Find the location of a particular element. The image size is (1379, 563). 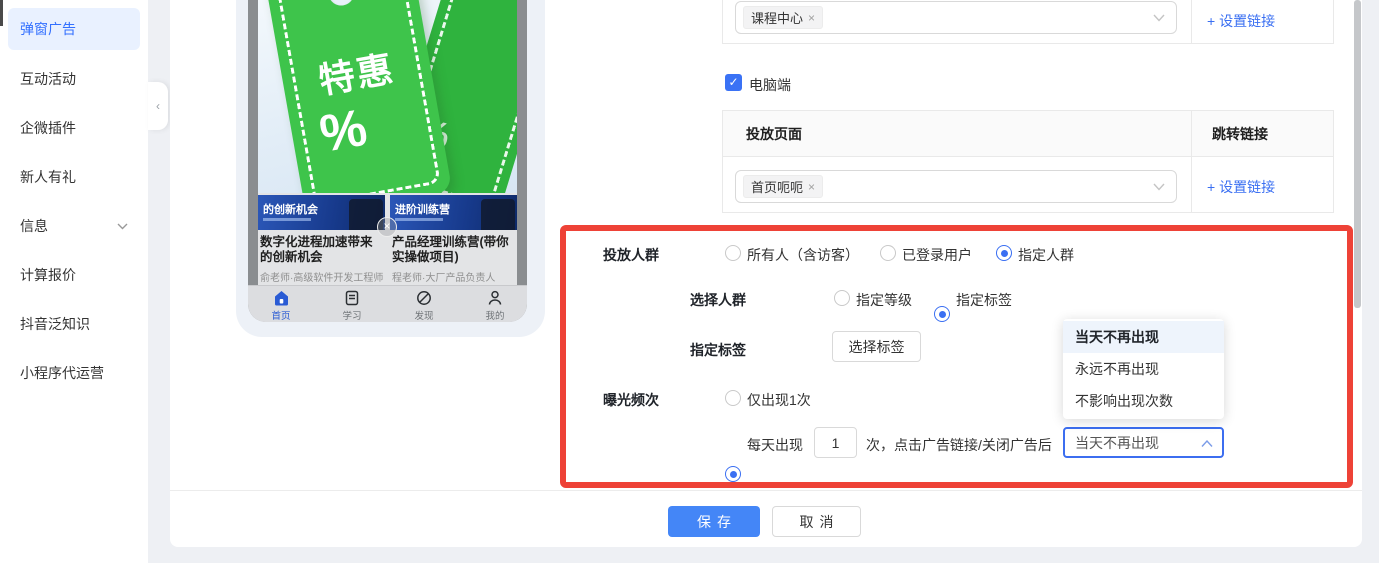

sidebar-item-popup-ad: 弹窗广告 is located at coordinates (74, 29).